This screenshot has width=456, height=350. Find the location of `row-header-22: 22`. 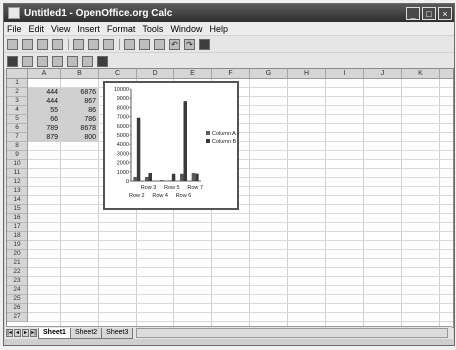

row-header-22: 22 is located at coordinates (17, 272).